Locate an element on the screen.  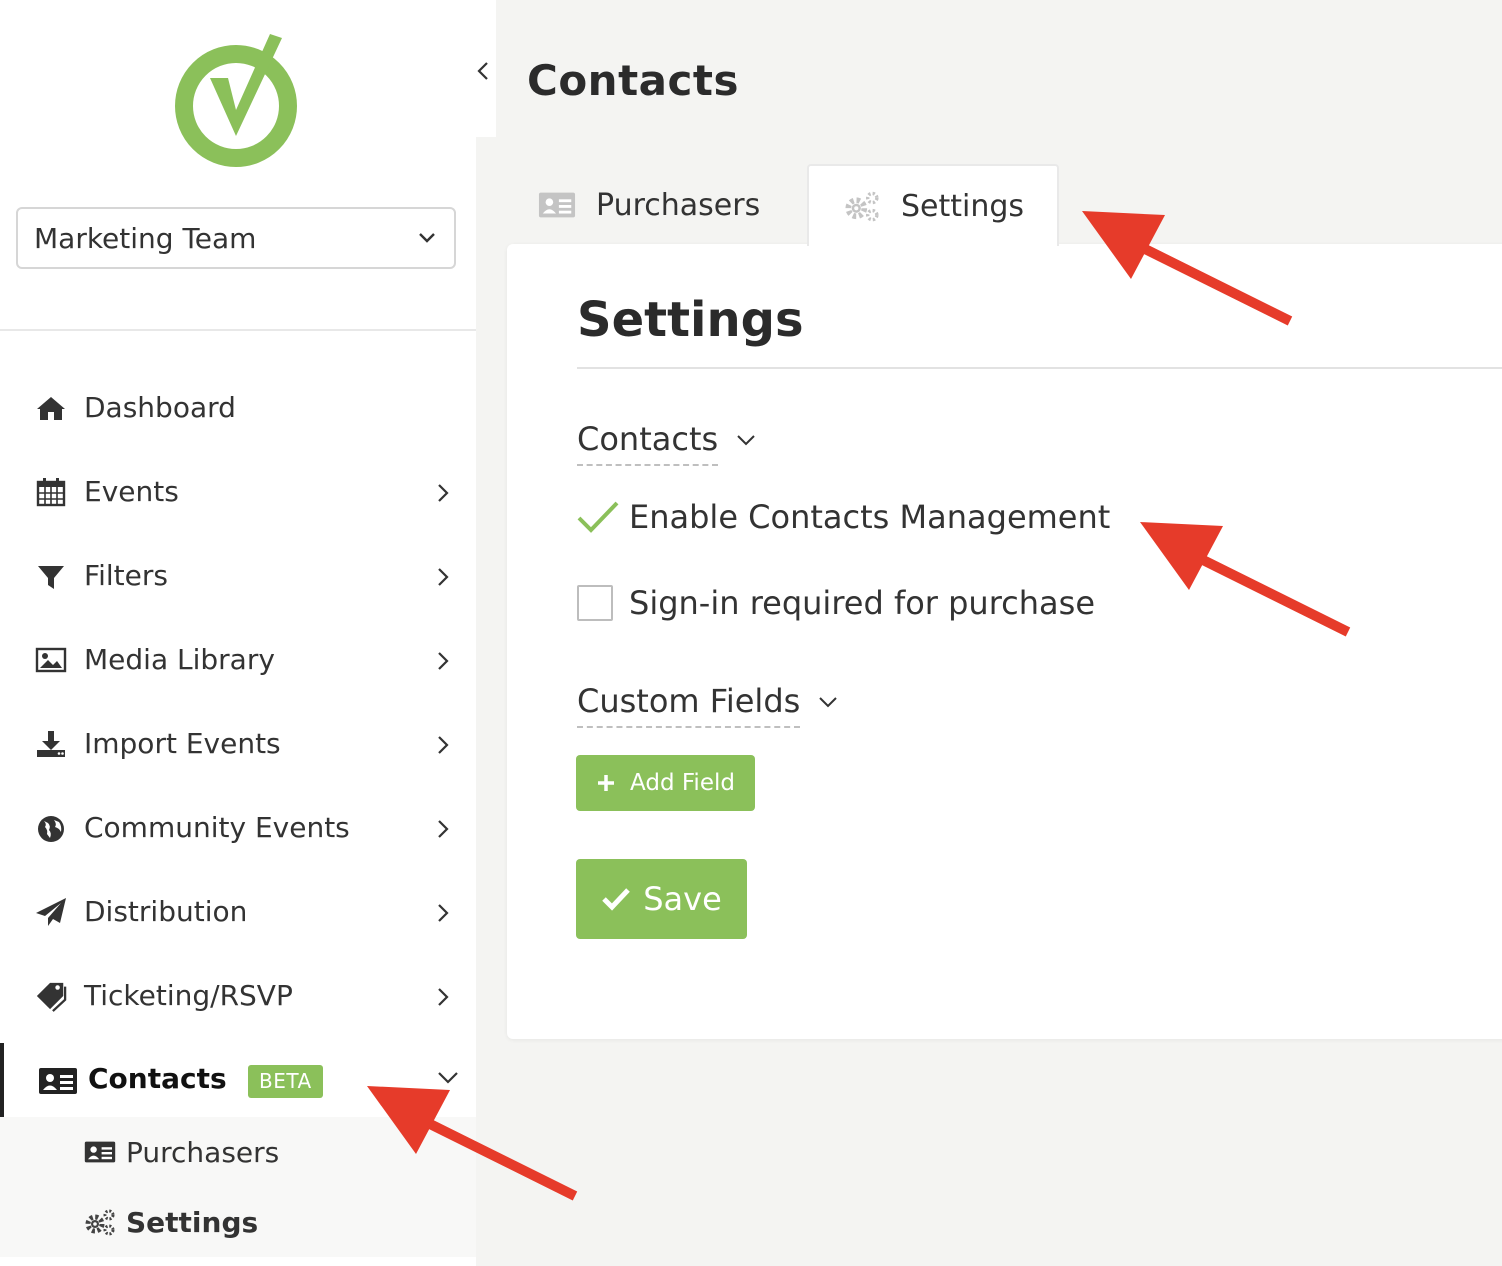
sidebar-item-events: Events is located at coordinates (238, 492).